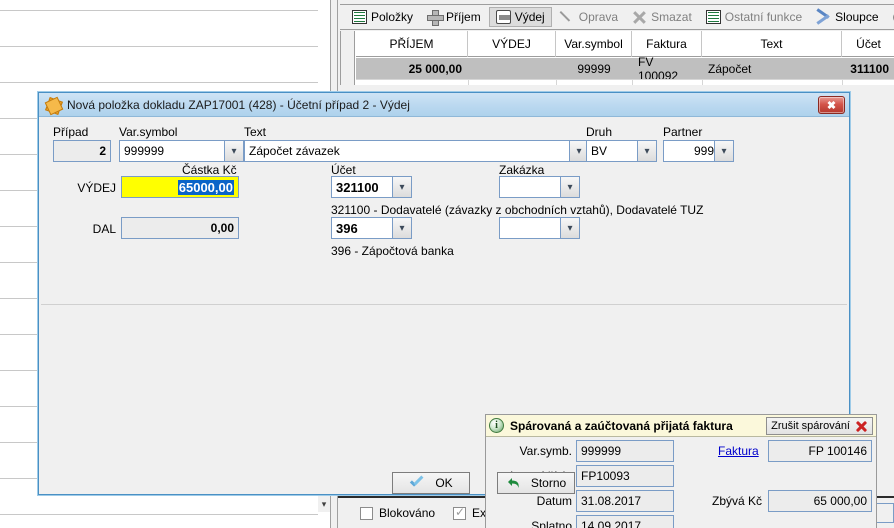 This screenshot has height=528, width=894. I want to click on partner-field: 999, so click(691, 151).